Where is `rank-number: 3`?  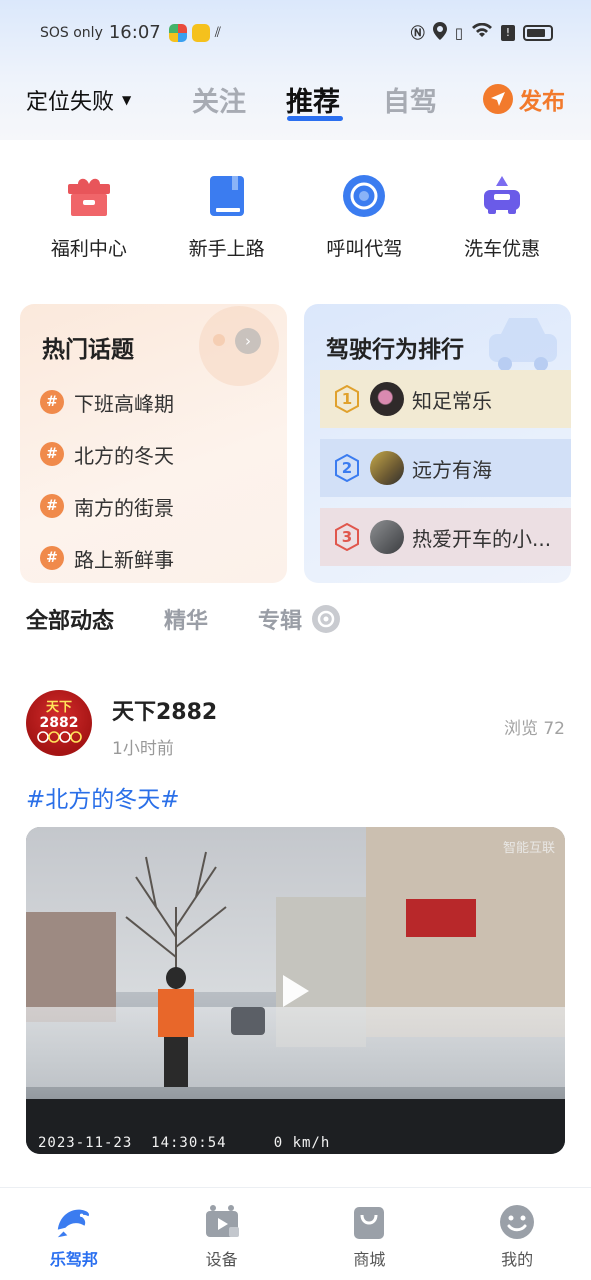
rank-number: 3 is located at coordinates (347, 537).